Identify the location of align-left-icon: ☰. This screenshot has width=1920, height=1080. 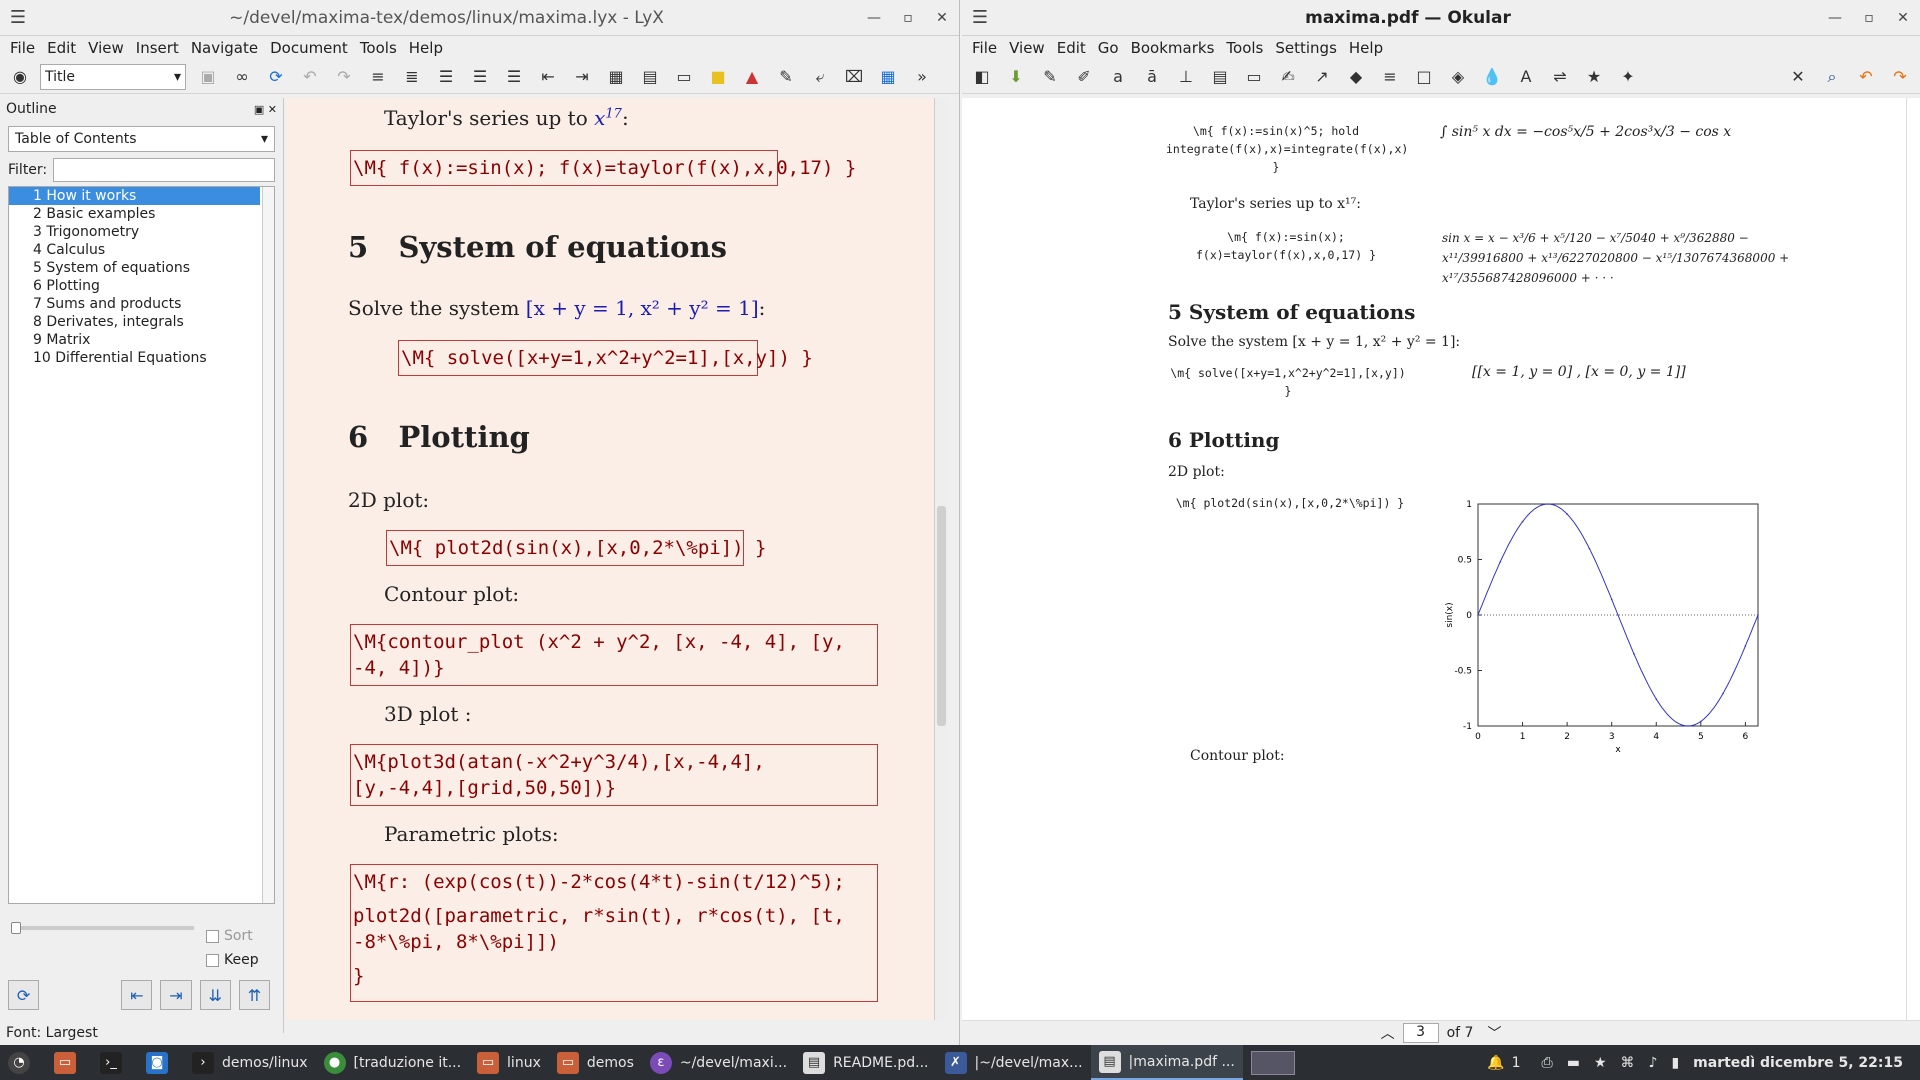
(446, 77).